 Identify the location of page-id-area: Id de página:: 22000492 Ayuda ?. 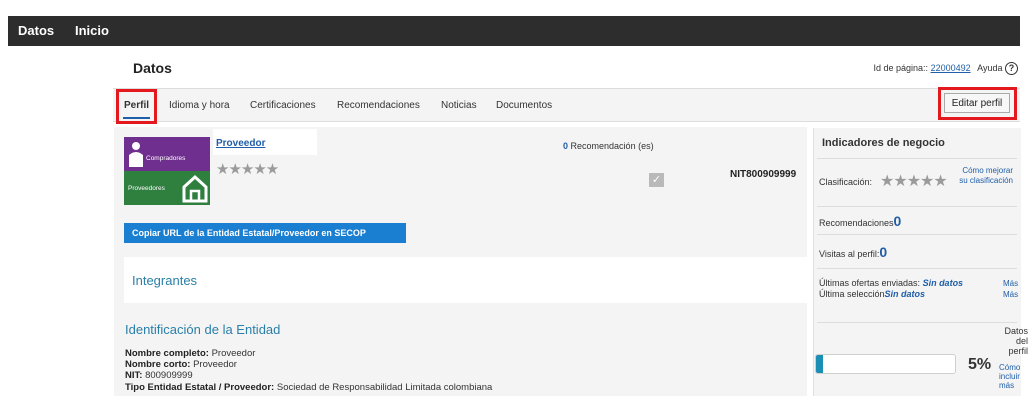
(945, 68).